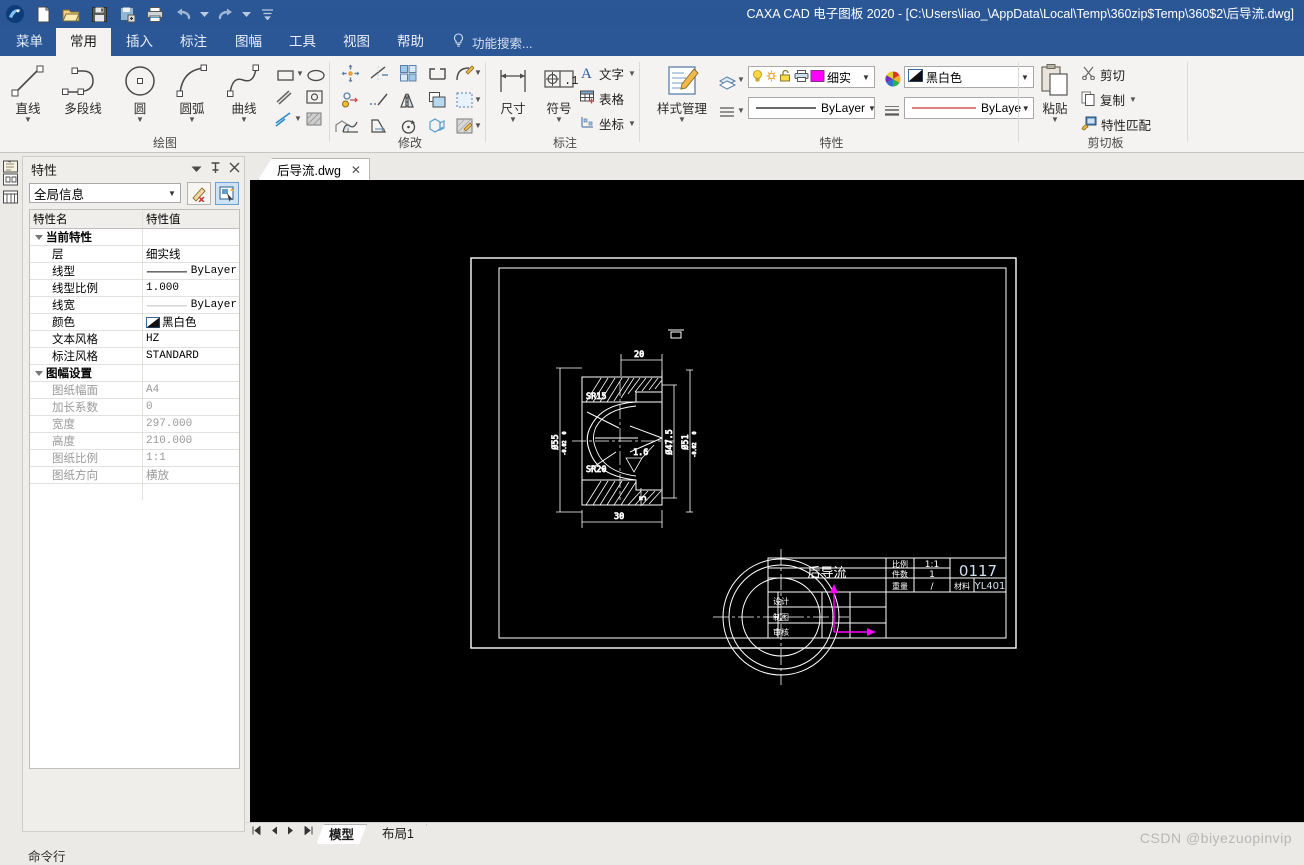 This screenshot has width=1304, height=865. Describe the element at coordinates (267, 14) in the screenshot. I see `customize-qat-icon` at that location.